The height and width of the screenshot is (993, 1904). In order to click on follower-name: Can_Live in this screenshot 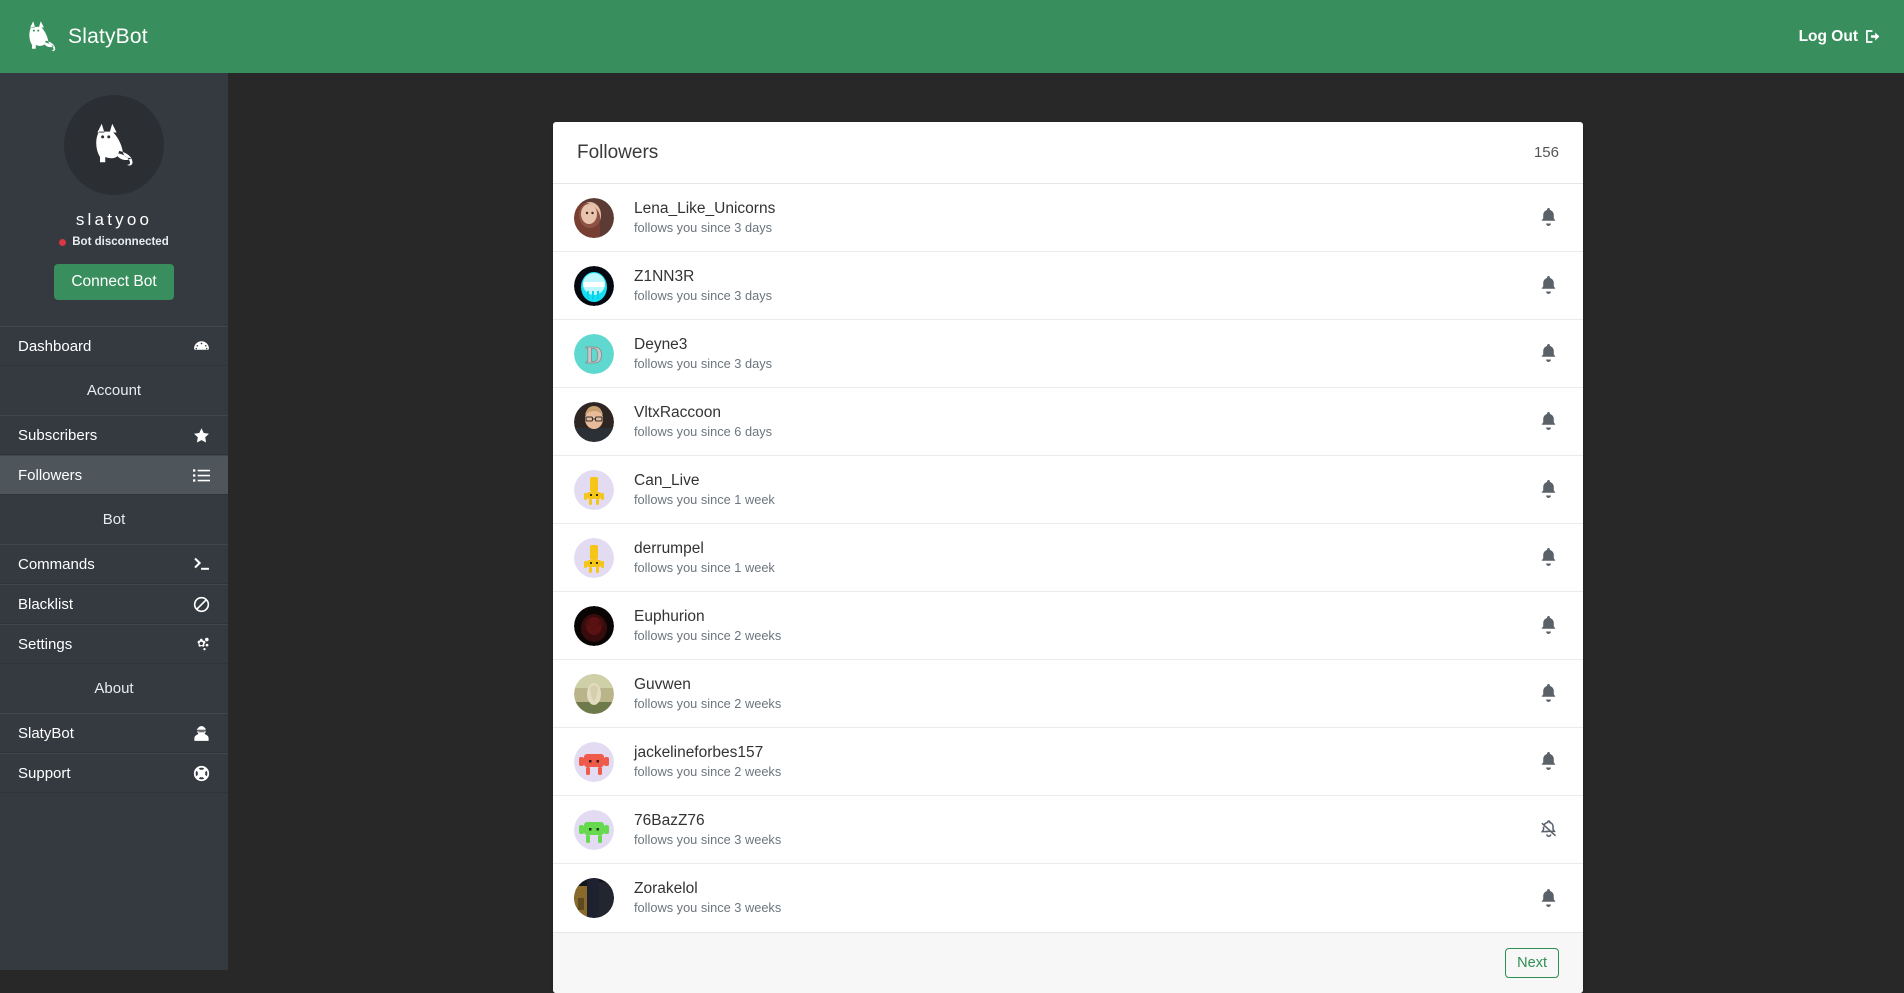, I will do `click(667, 480)`.